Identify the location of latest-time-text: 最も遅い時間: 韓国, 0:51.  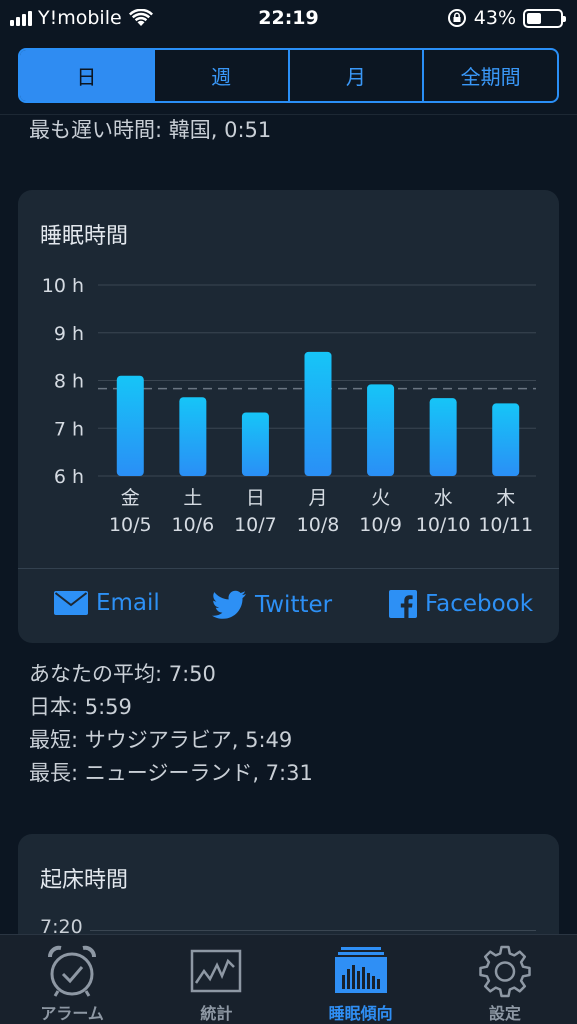
(150, 130).